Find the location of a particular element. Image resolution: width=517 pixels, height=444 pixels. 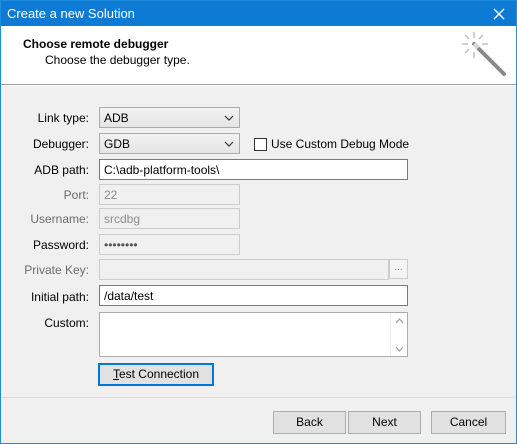

close-icon is located at coordinates (499, 13).